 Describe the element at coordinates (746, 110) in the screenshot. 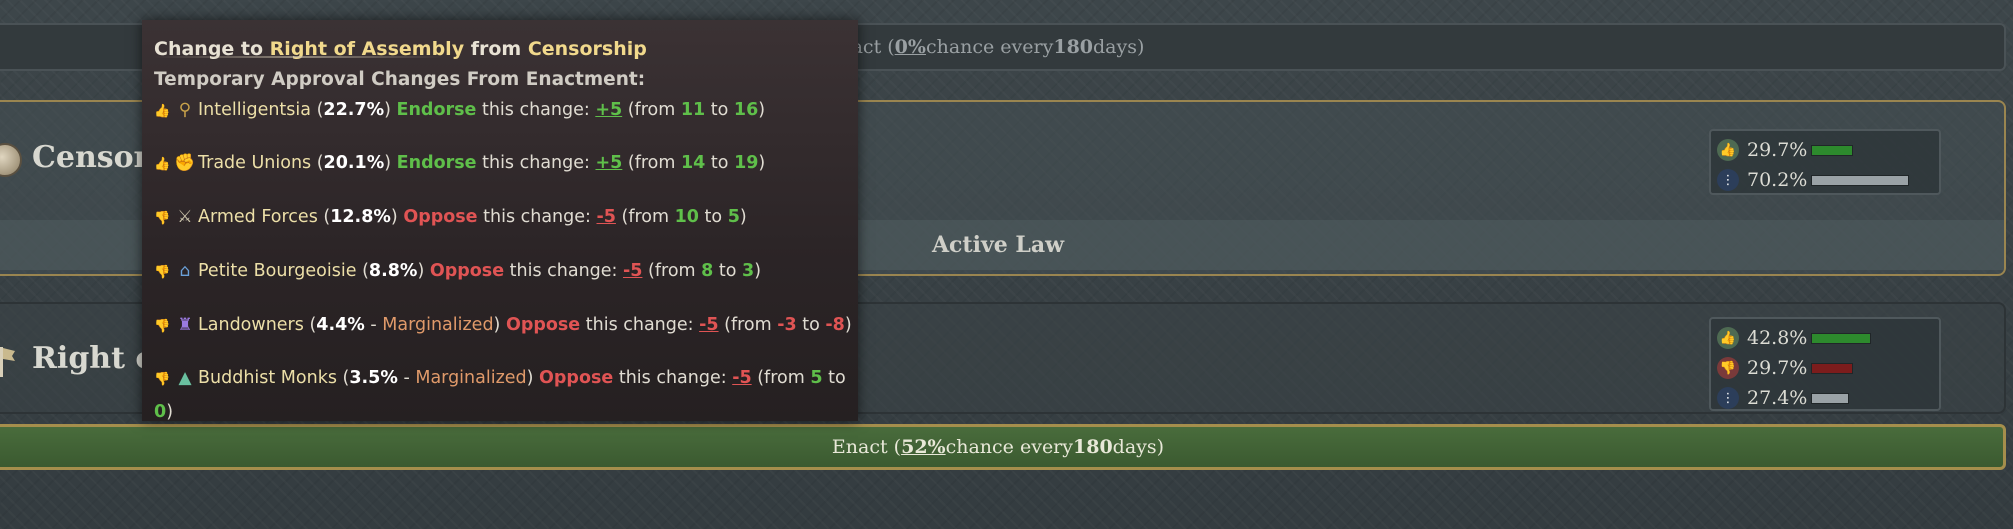

I see `approval-to: 16` at that location.